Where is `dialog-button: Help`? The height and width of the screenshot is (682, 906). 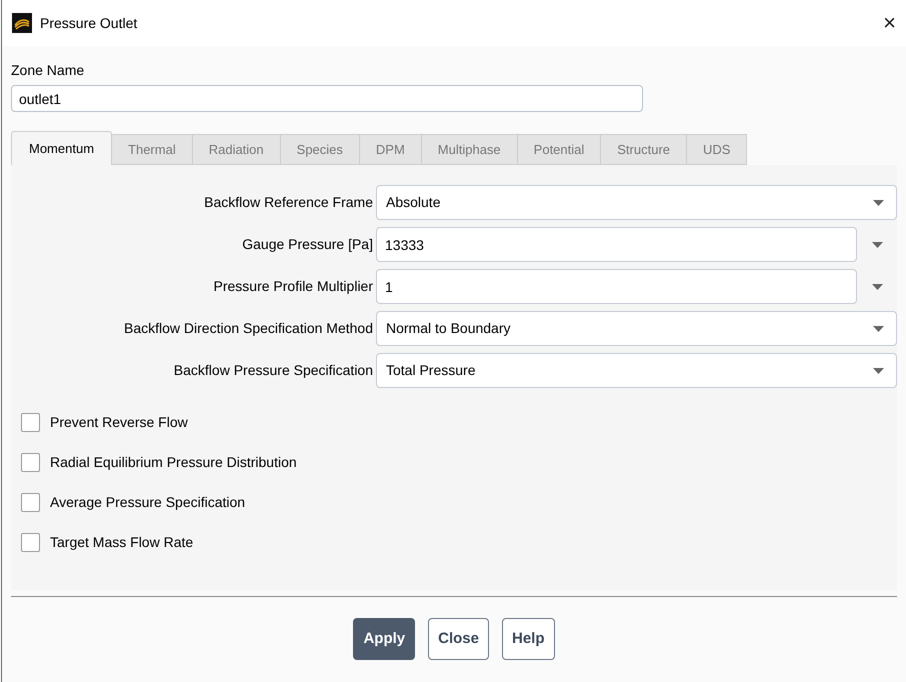 dialog-button: Help is located at coordinates (528, 639).